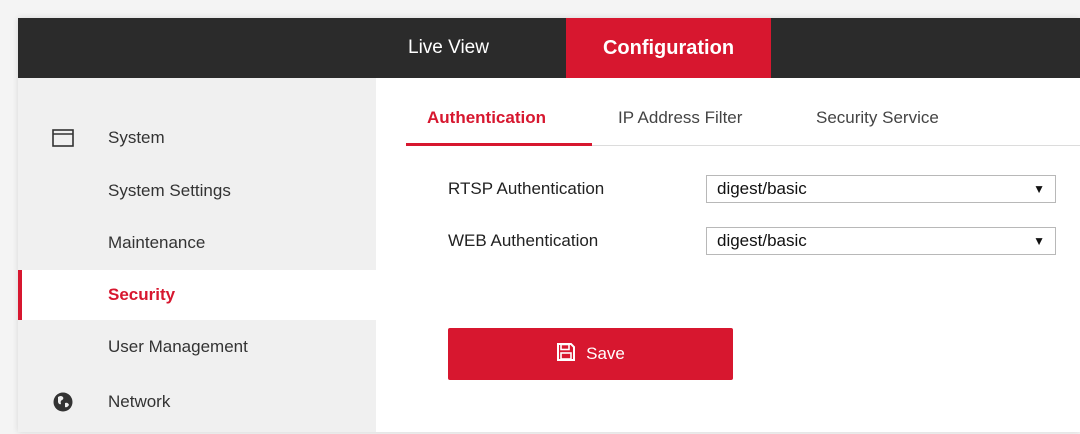 The width and height of the screenshot is (1080, 434). Describe the element at coordinates (566, 354) in the screenshot. I see `floppy-disk-icon` at that location.